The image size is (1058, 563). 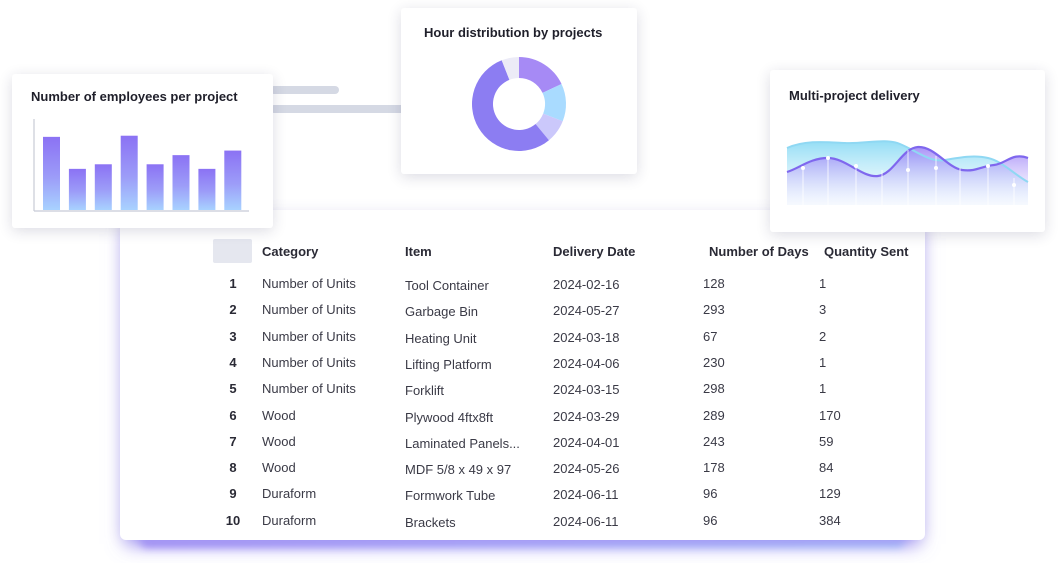 What do you see at coordinates (233, 520) in the screenshot?
I see `cell-num: 10` at bounding box center [233, 520].